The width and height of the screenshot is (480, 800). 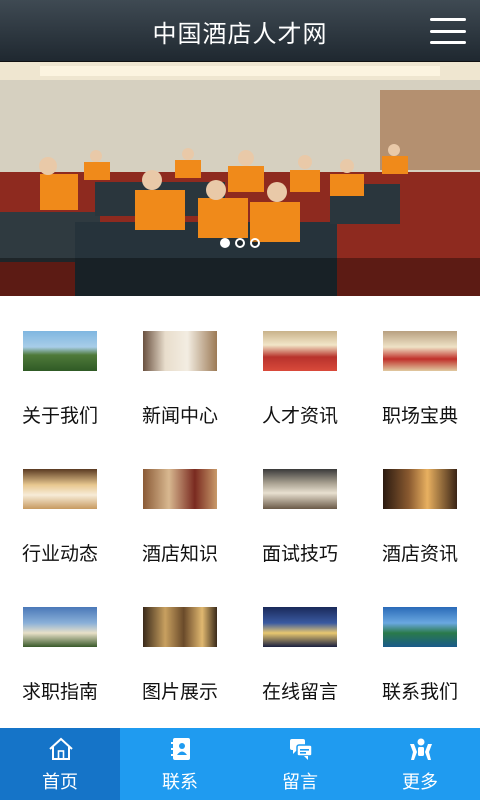 What do you see at coordinates (420, 782) in the screenshot?
I see `tab-label: 更多` at bounding box center [420, 782].